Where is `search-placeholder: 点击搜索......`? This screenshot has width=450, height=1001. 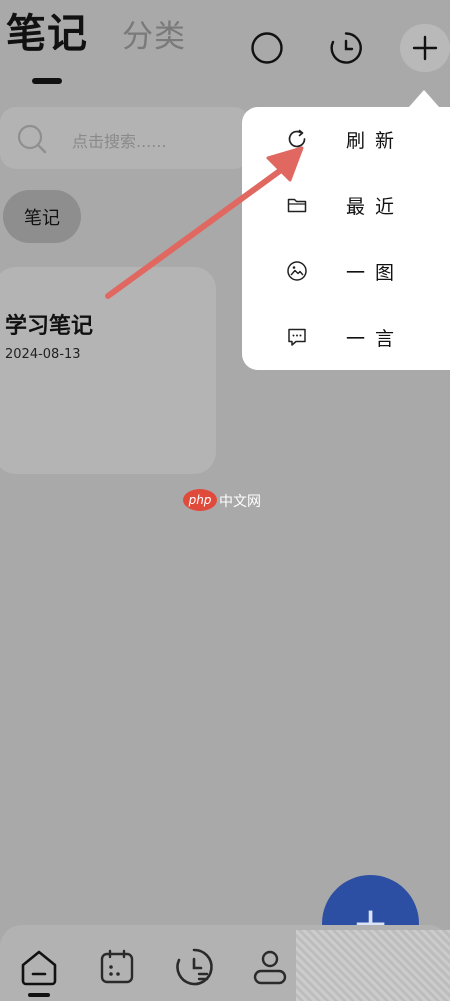
search-placeholder: 点击搜索...... is located at coordinates (119, 141).